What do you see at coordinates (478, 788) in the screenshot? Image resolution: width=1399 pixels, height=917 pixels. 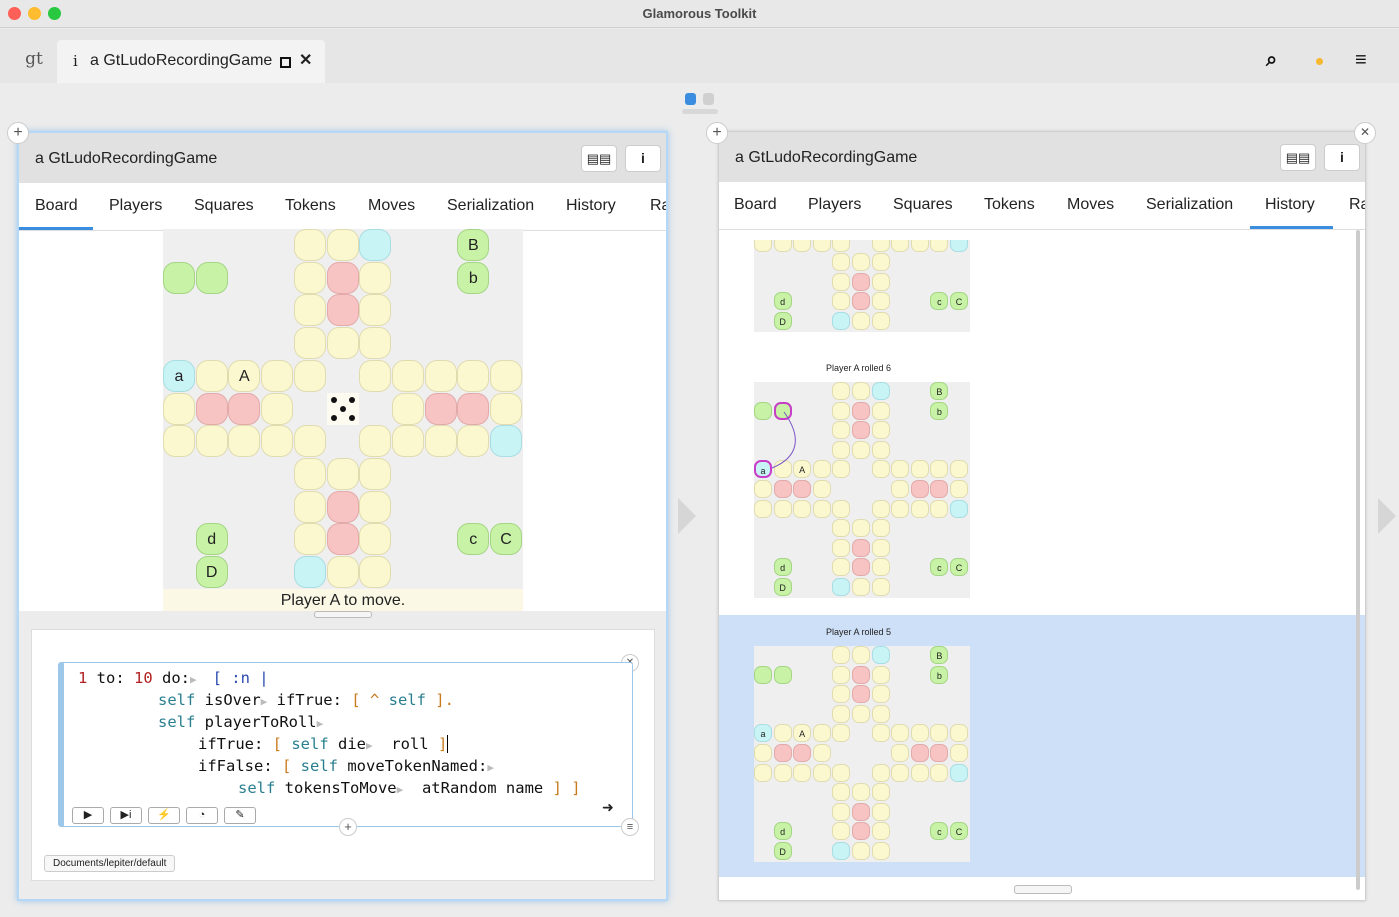 I see `code-token: atRandom name` at bounding box center [478, 788].